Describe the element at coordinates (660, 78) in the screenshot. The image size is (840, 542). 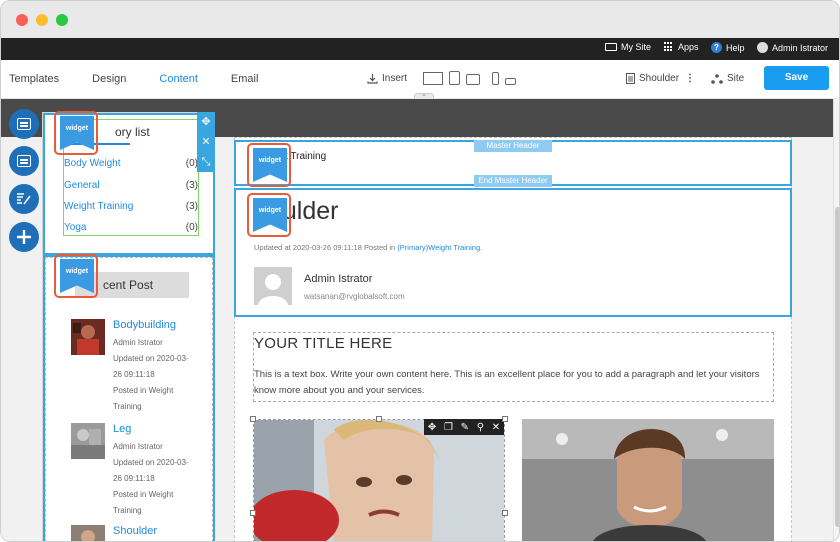
I see `page-selector: Shoulder ⋮` at that location.